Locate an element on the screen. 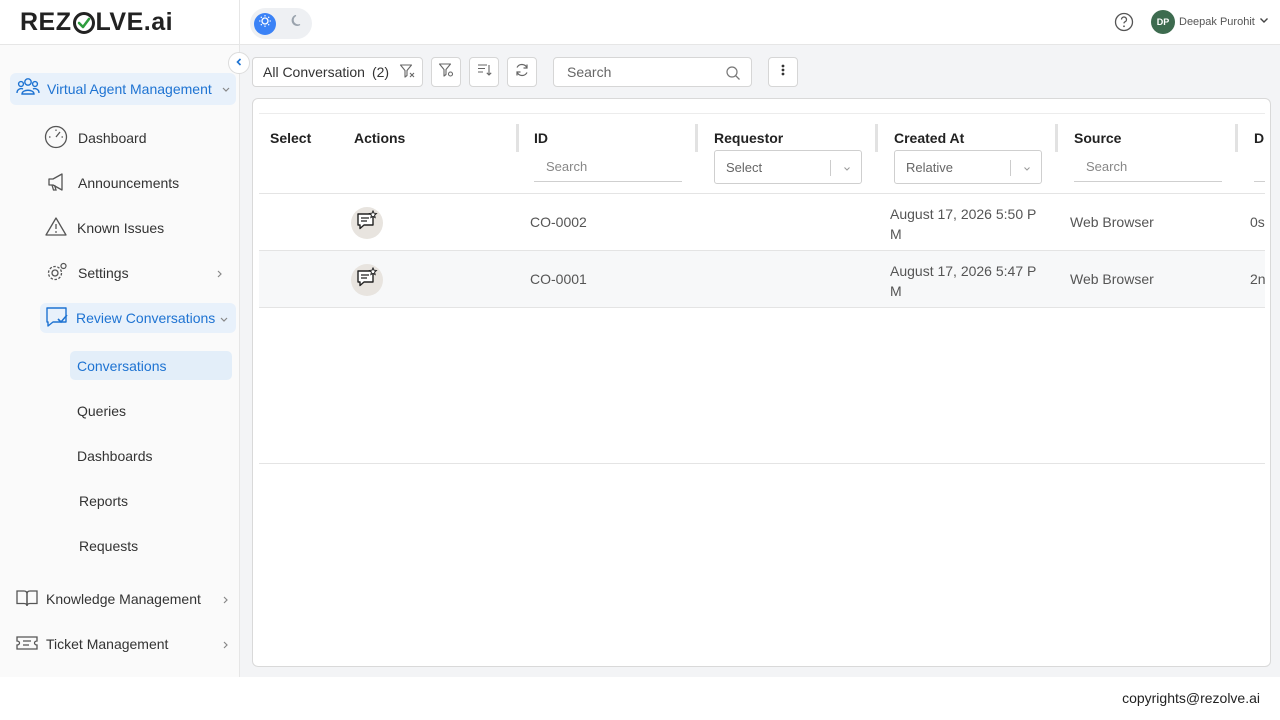 Image resolution: width=1280 pixels, height=720 pixels. filter-count: (2) is located at coordinates (380, 72).